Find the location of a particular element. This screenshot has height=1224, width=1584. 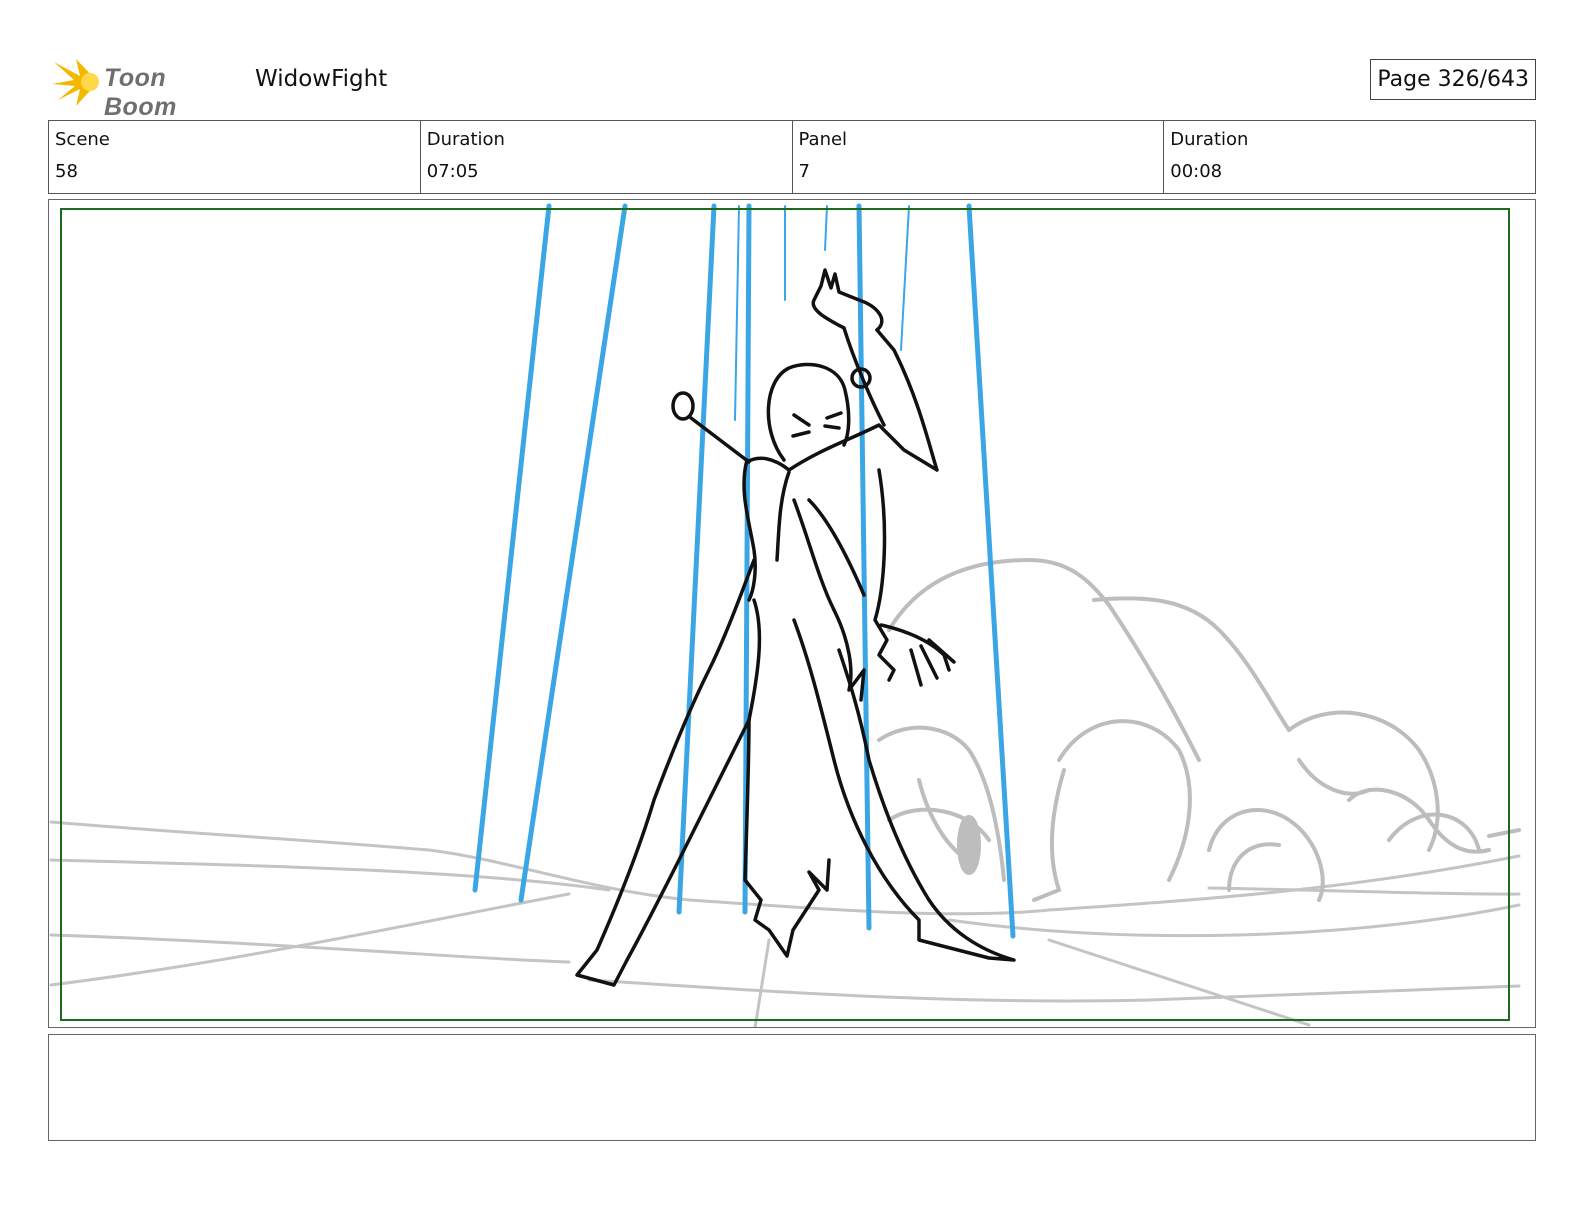

panel-duration-label: Duration is located at coordinates (1209, 139).